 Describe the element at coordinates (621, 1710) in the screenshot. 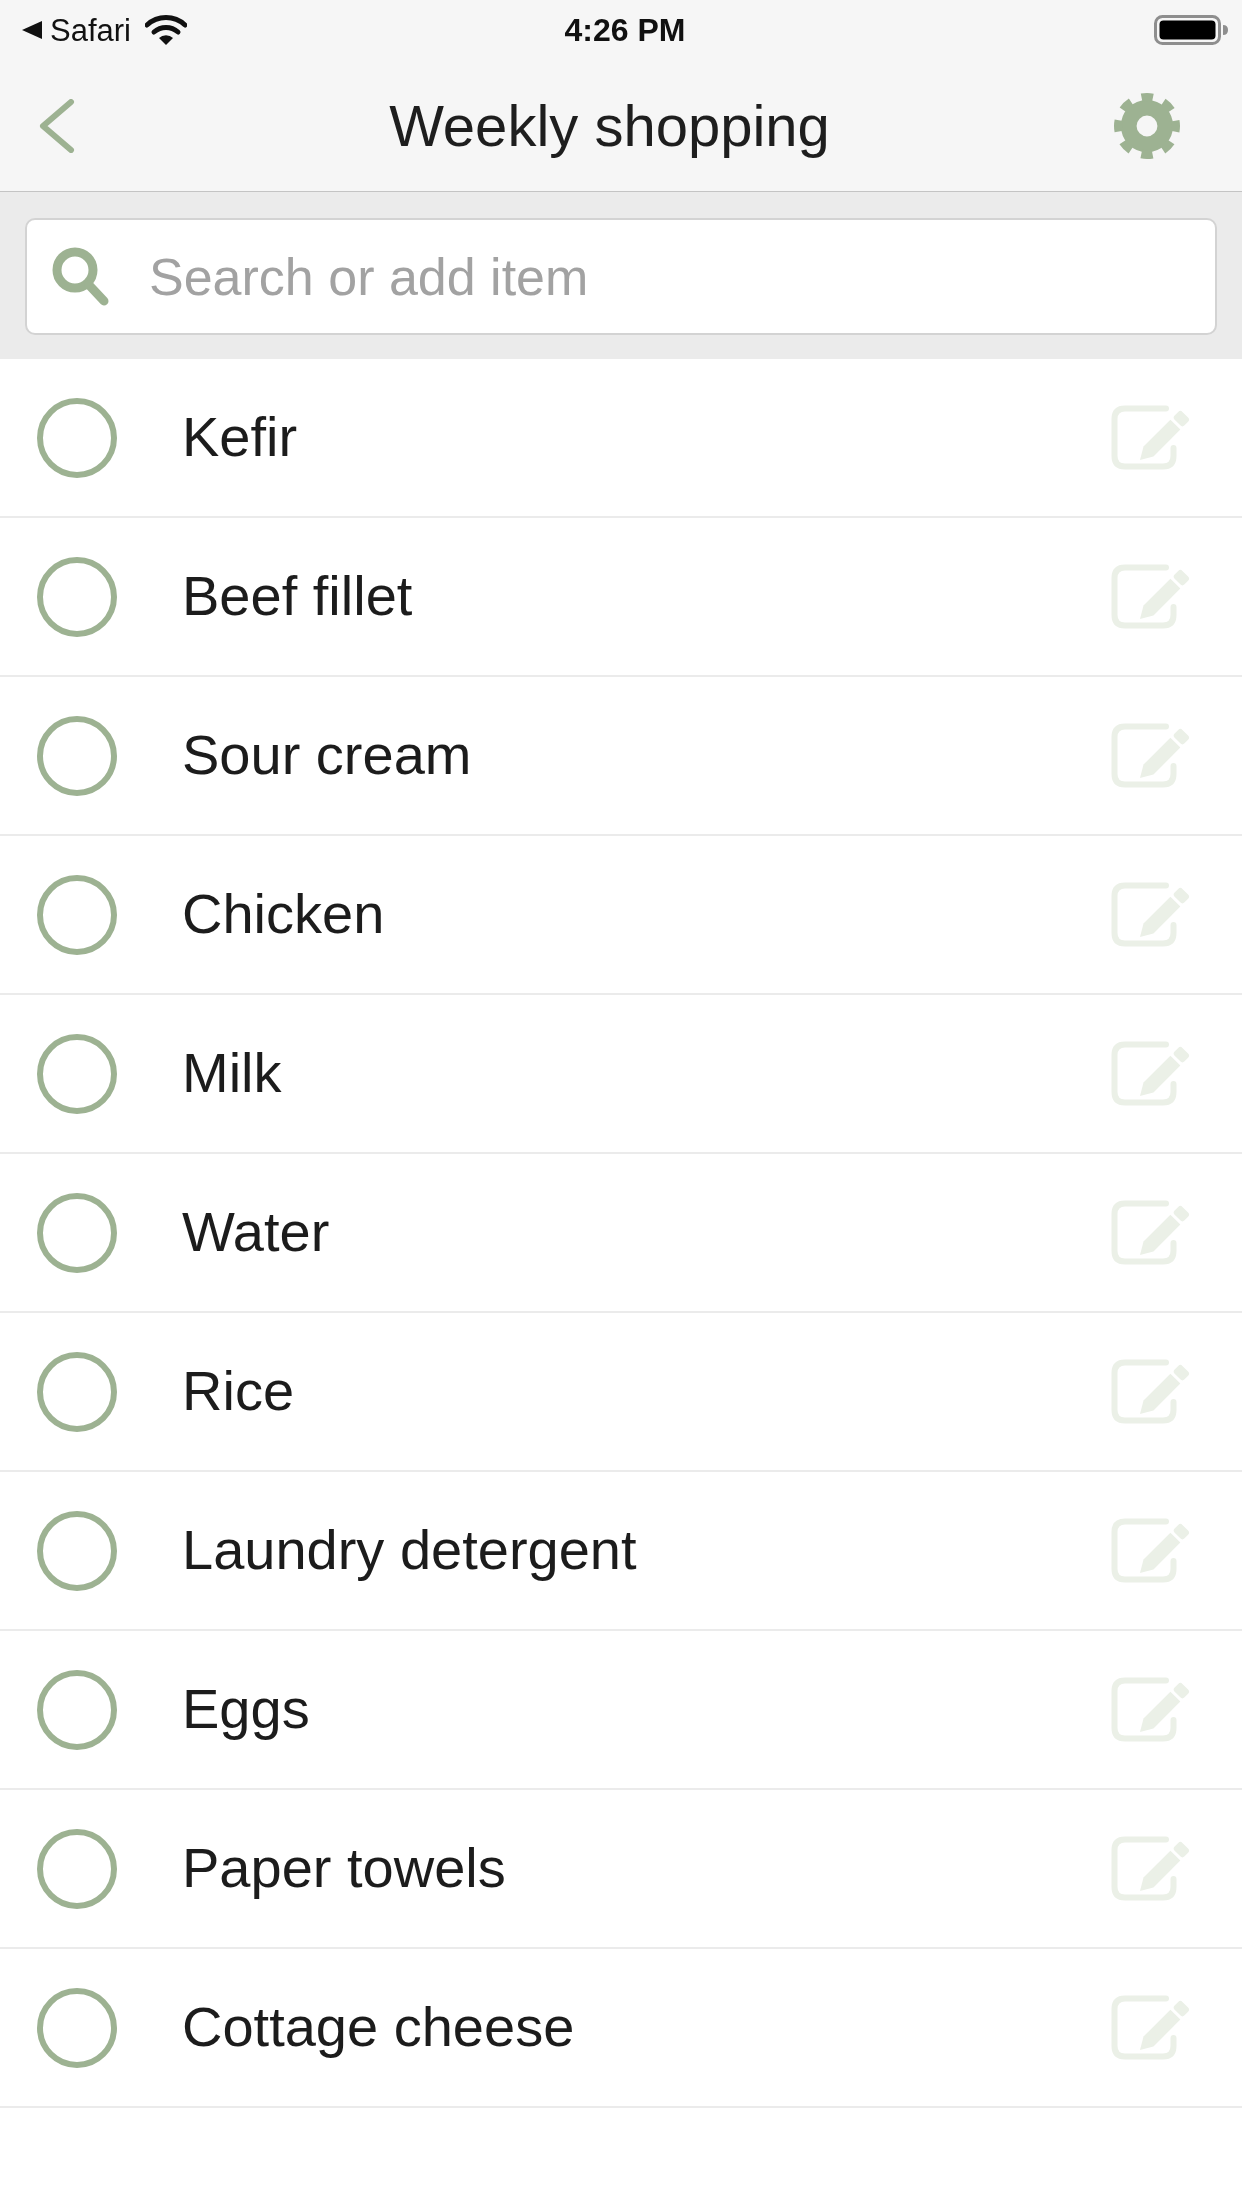

I see `list-item: Eggs` at that location.